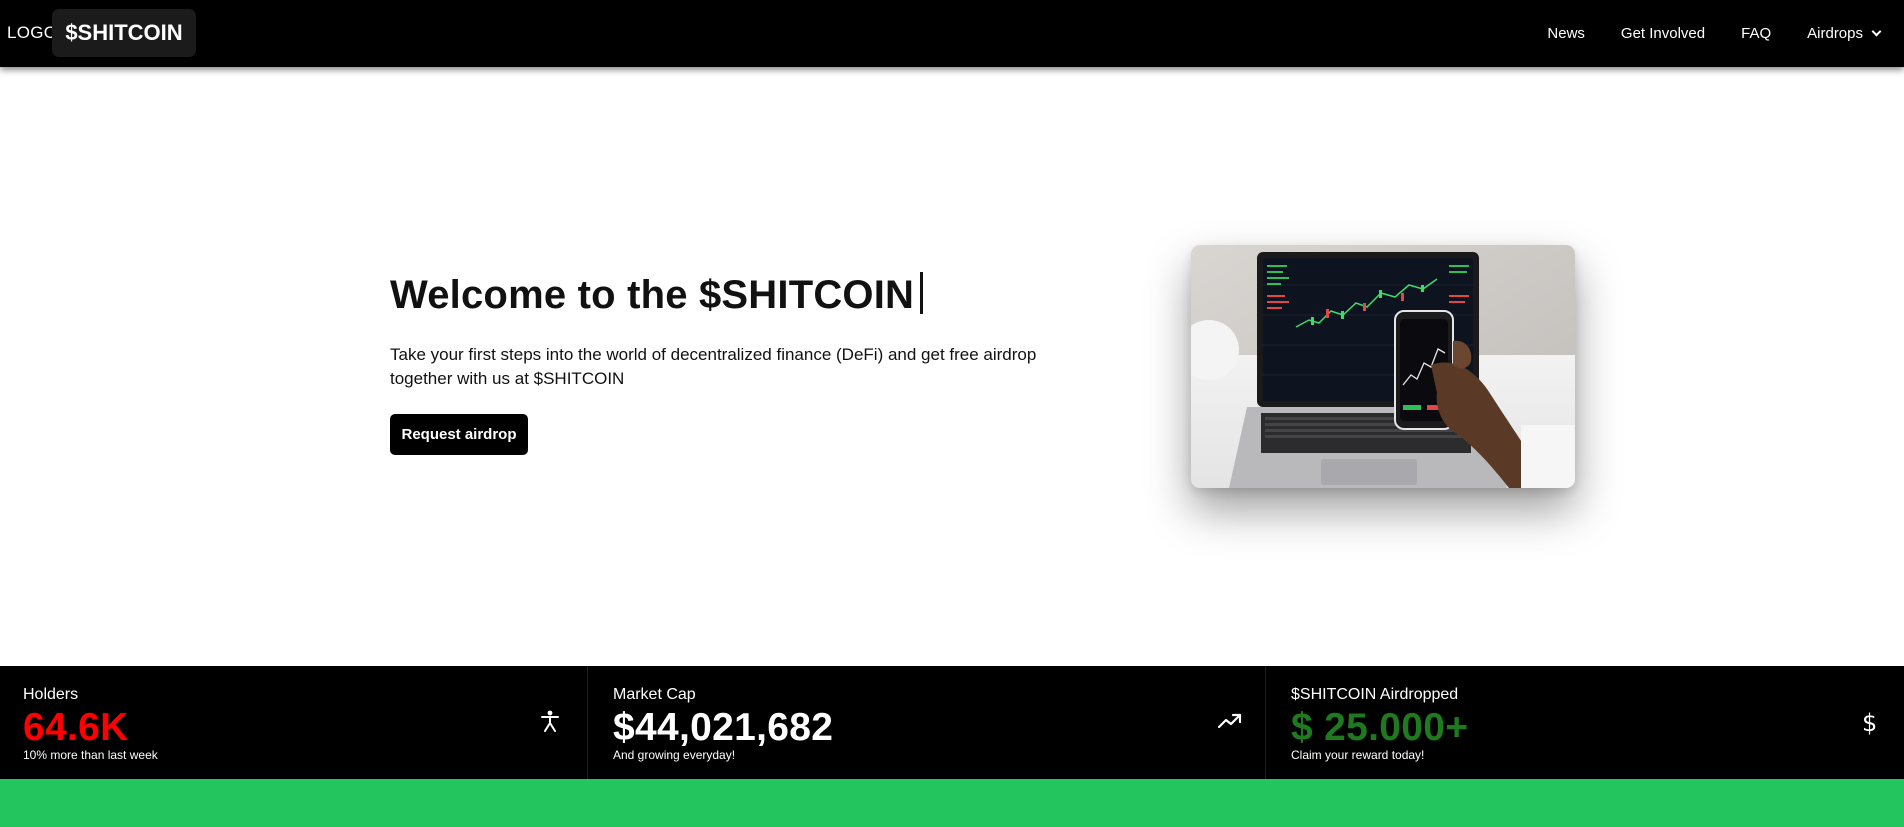 Image resolution: width=1904 pixels, height=827 pixels. Describe the element at coordinates (674, 755) in the screenshot. I see `stat-footnote: And growing everyday!` at that location.